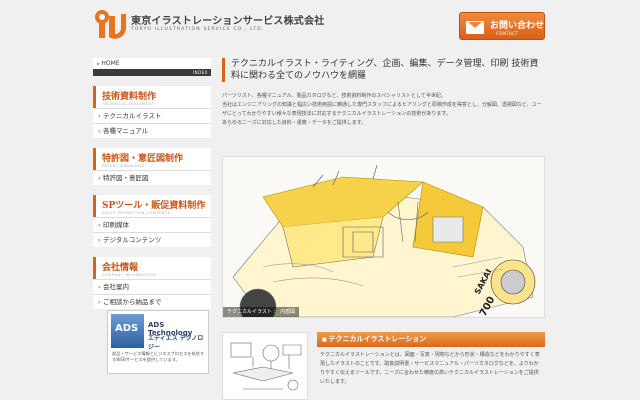 Image resolution: width=640 pixels, height=400 pixels. I want to click on exploded-view-illustration, so click(266, 366).